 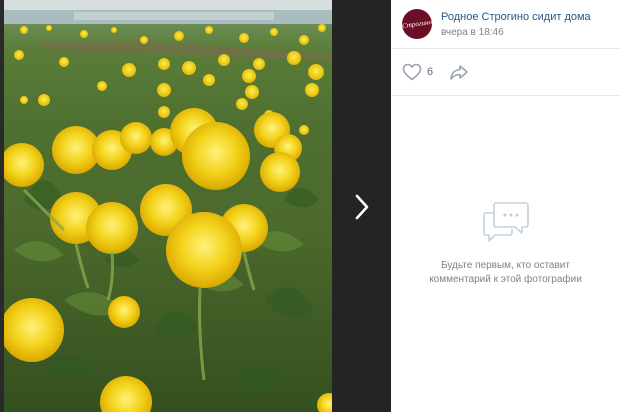 I want to click on like-button: 6, so click(x=417, y=72).